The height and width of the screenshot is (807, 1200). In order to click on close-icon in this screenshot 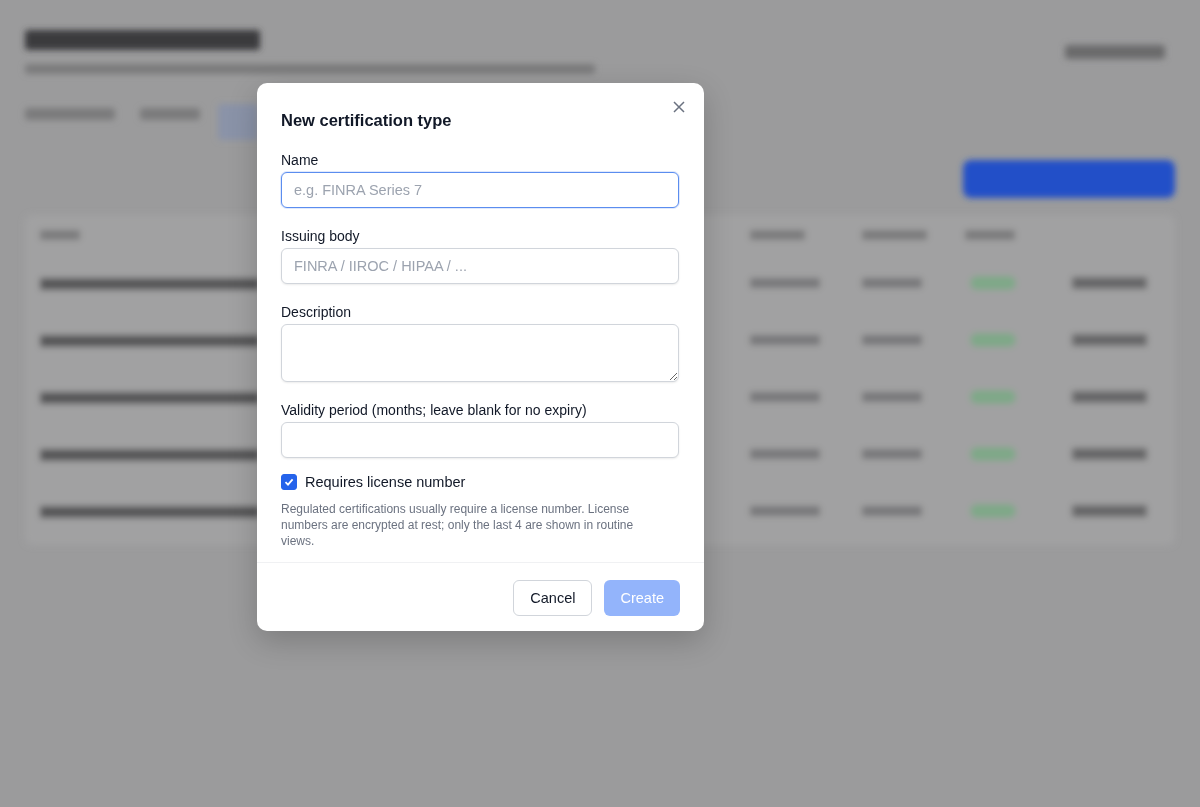, I will do `click(679, 107)`.